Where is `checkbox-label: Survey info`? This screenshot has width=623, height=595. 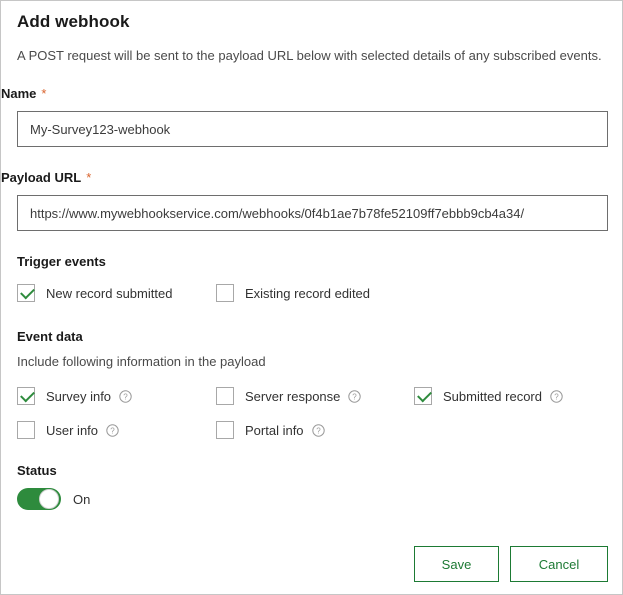
checkbox-label: Survey info is located at coordinates (79, 396).